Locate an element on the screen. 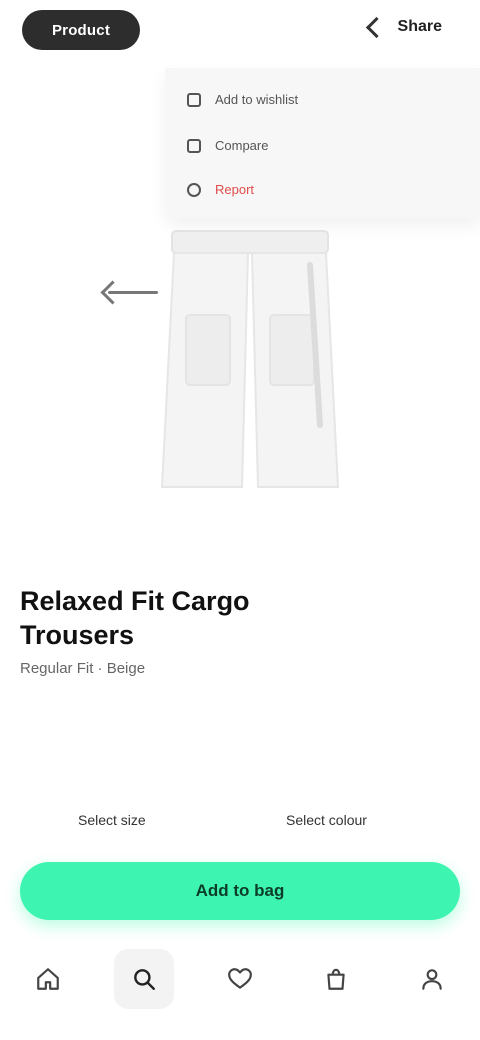  arrow-left-icon is located at coordinates (112, 292).